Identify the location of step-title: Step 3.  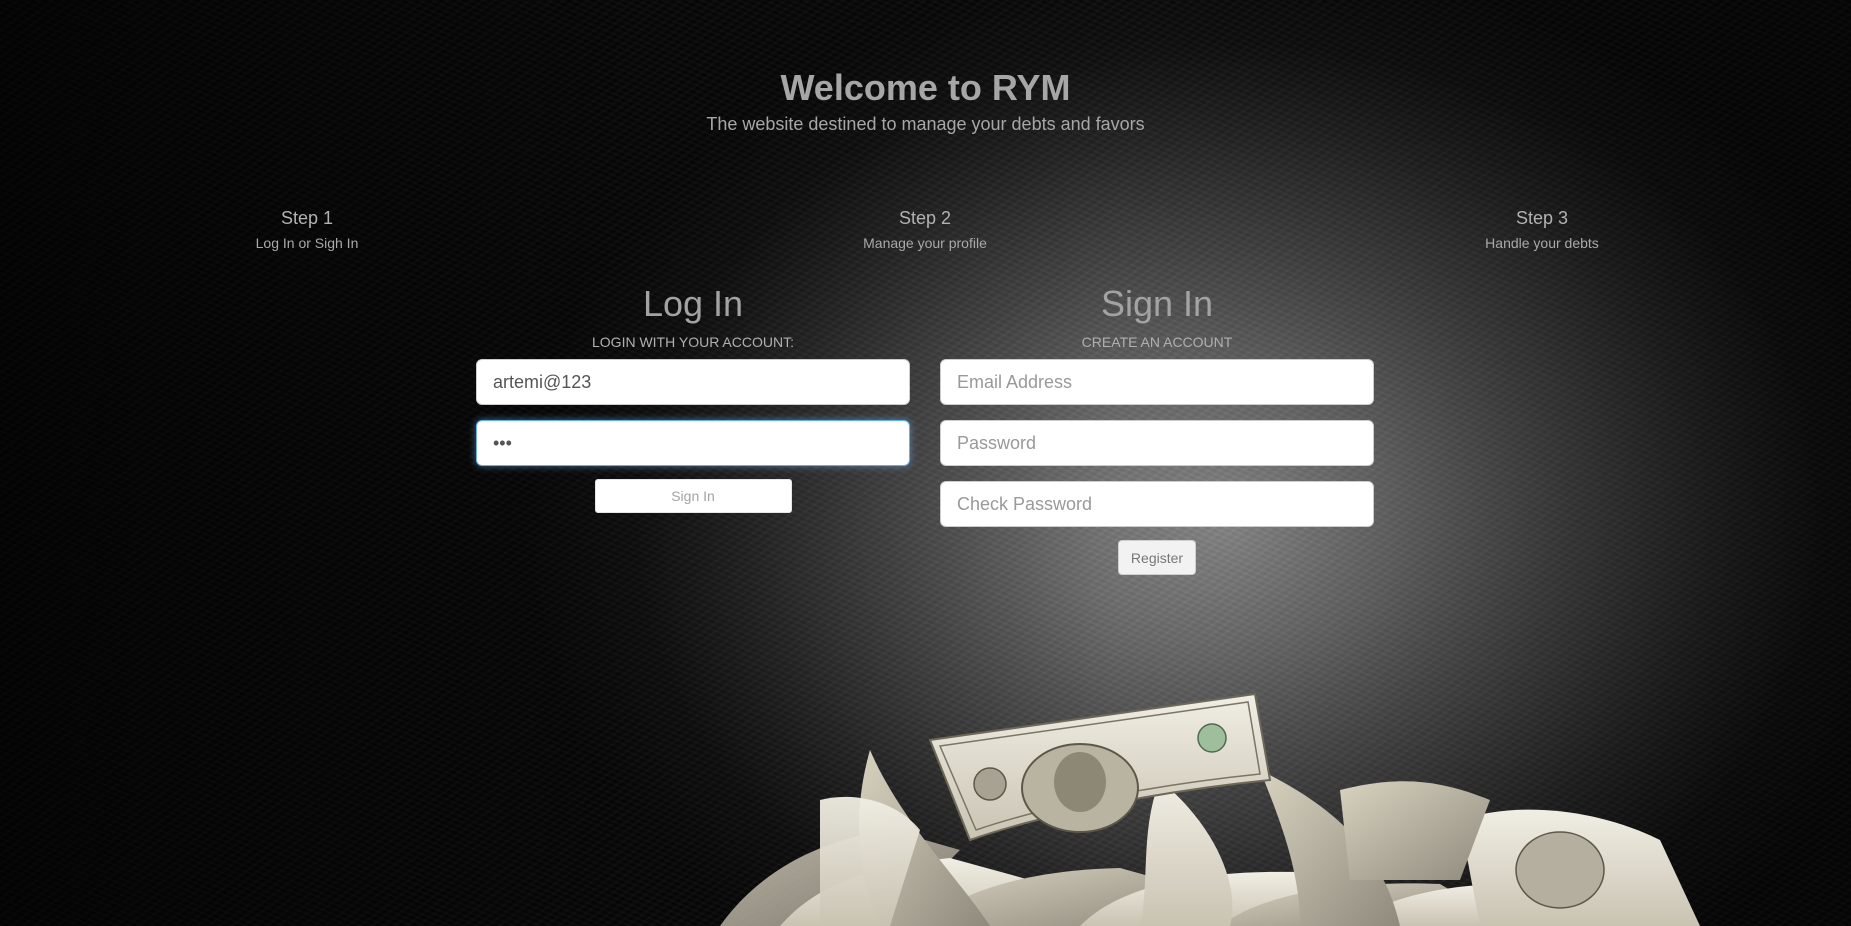
(1542, 218).